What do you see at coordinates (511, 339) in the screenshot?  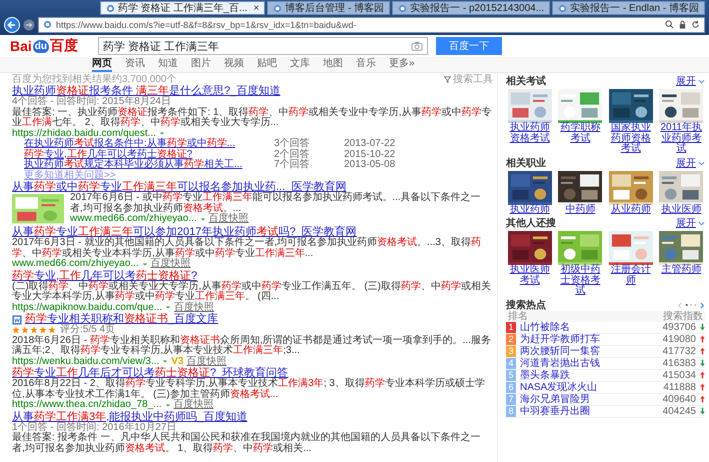 I see `rank-badge: 2` at bounding box center [511, 339].